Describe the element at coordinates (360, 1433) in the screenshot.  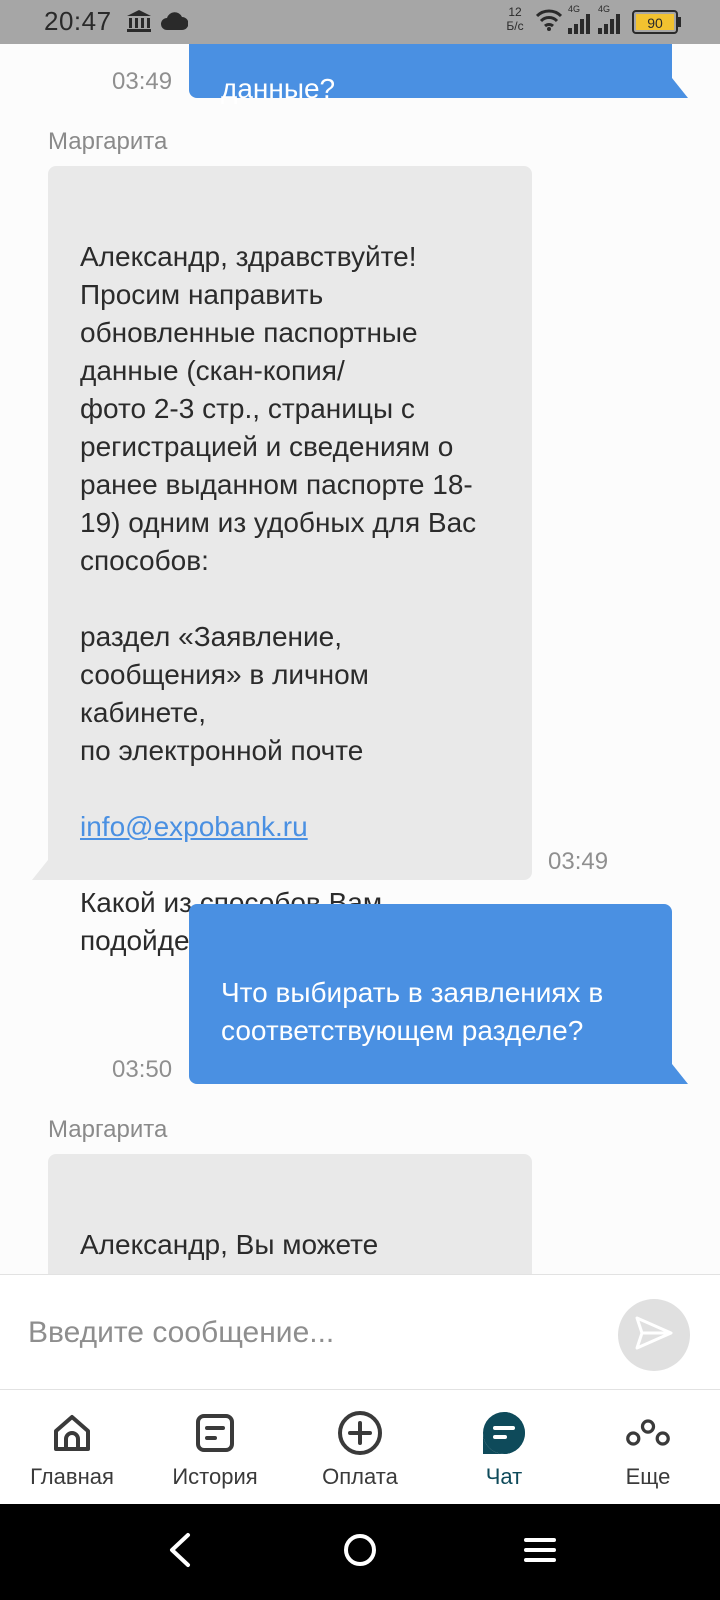
I see `plus-circle-icon` at that location.